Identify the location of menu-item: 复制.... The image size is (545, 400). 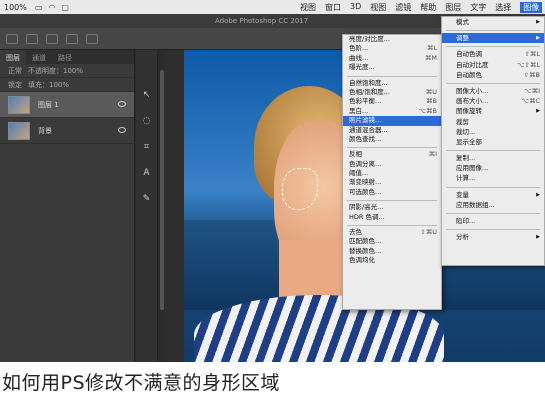
(493, 158).